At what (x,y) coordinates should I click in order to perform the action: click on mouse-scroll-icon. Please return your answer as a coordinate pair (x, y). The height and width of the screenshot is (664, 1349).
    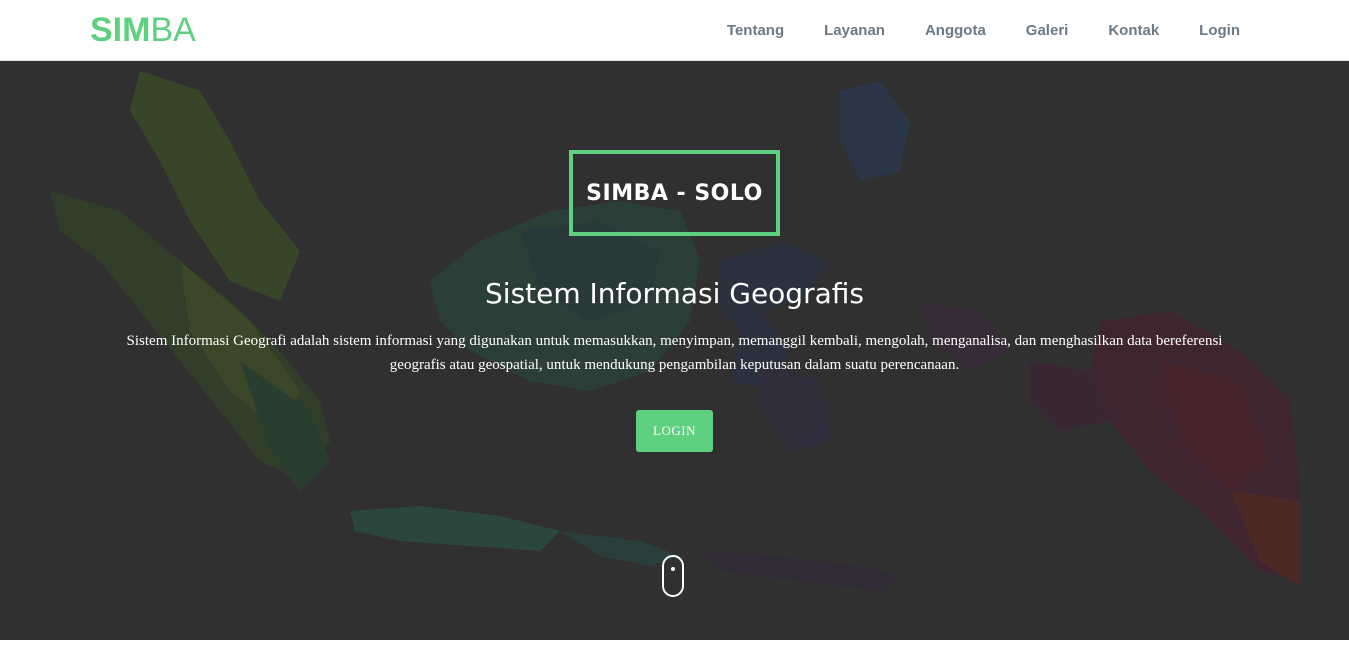
    Looking at the image, I should click on (673, 576).